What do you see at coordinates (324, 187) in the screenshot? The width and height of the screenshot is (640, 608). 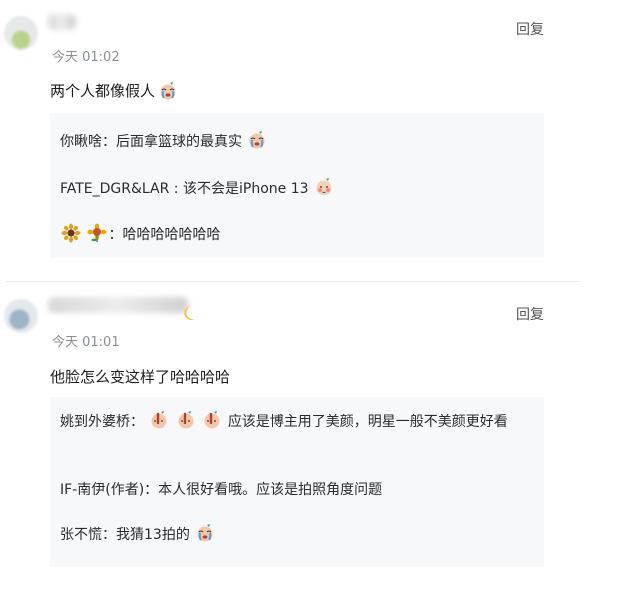 I see `shy-emoji-icon` at bounding box center [324, 187].